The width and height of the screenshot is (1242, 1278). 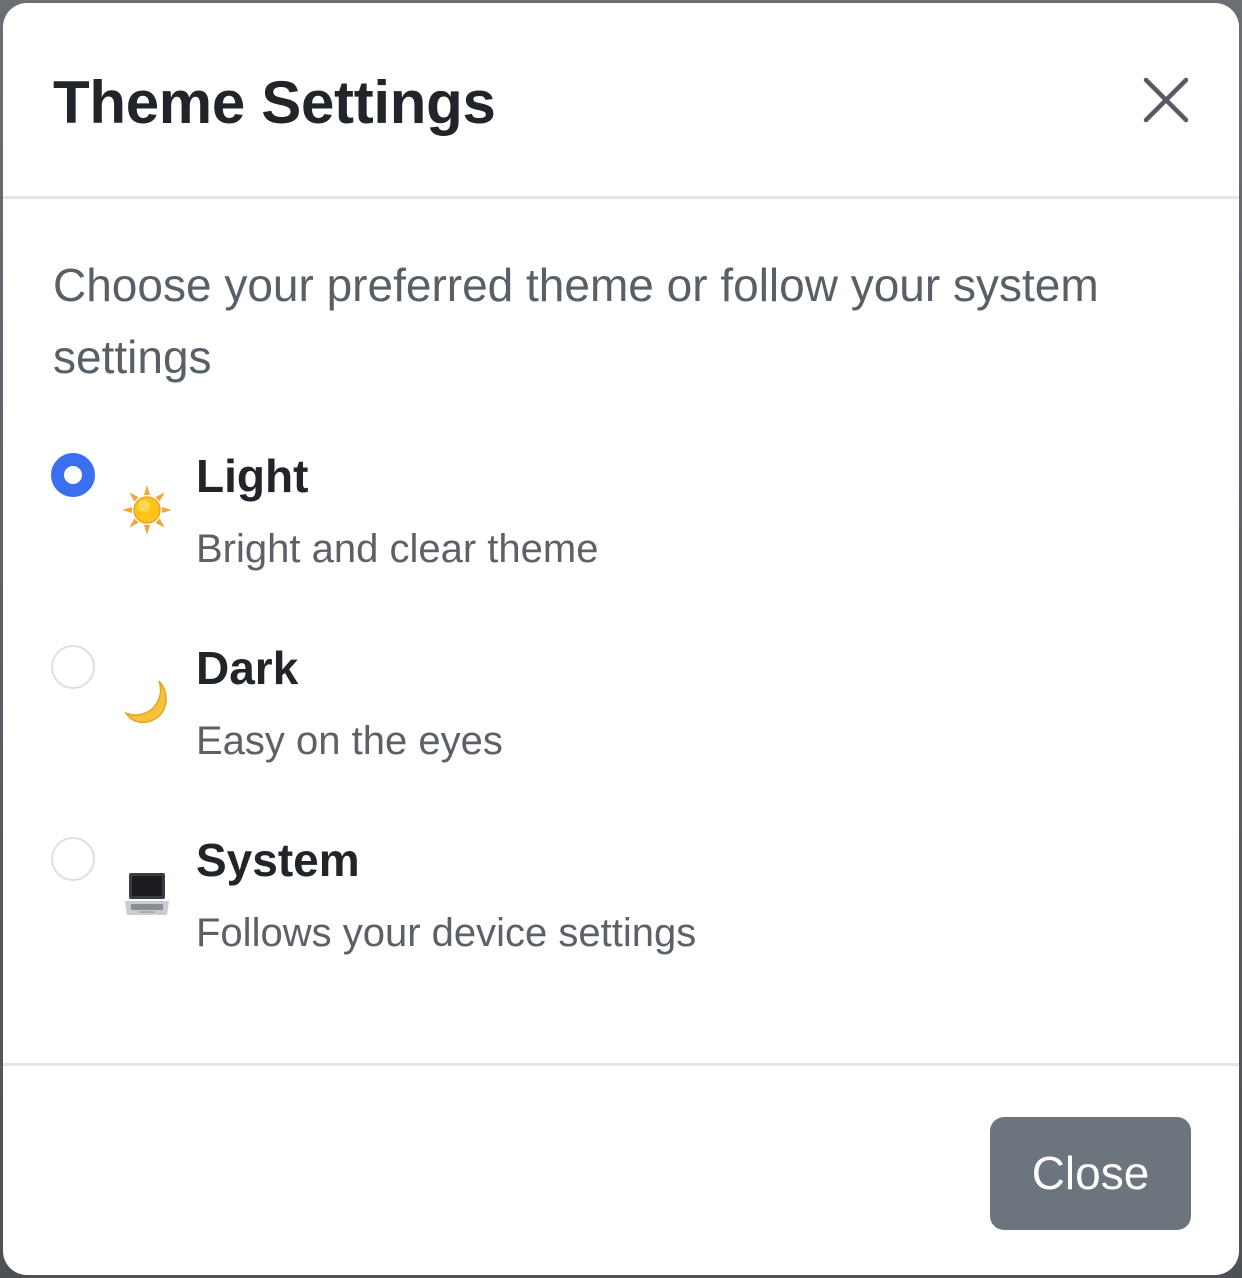 What do you see at coordinates (397, 549) in the screenshot?
I see `theme-option-description: Bright and clear theme` at bounding box center [397, 549].